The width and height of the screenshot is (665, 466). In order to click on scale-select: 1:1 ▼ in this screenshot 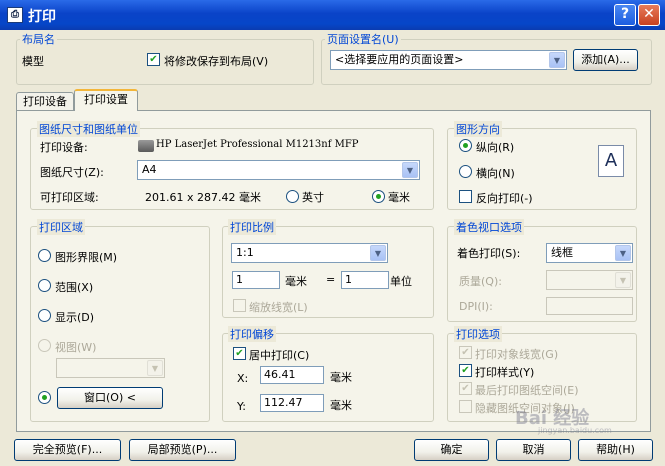, I will do `click(309, 253)`.